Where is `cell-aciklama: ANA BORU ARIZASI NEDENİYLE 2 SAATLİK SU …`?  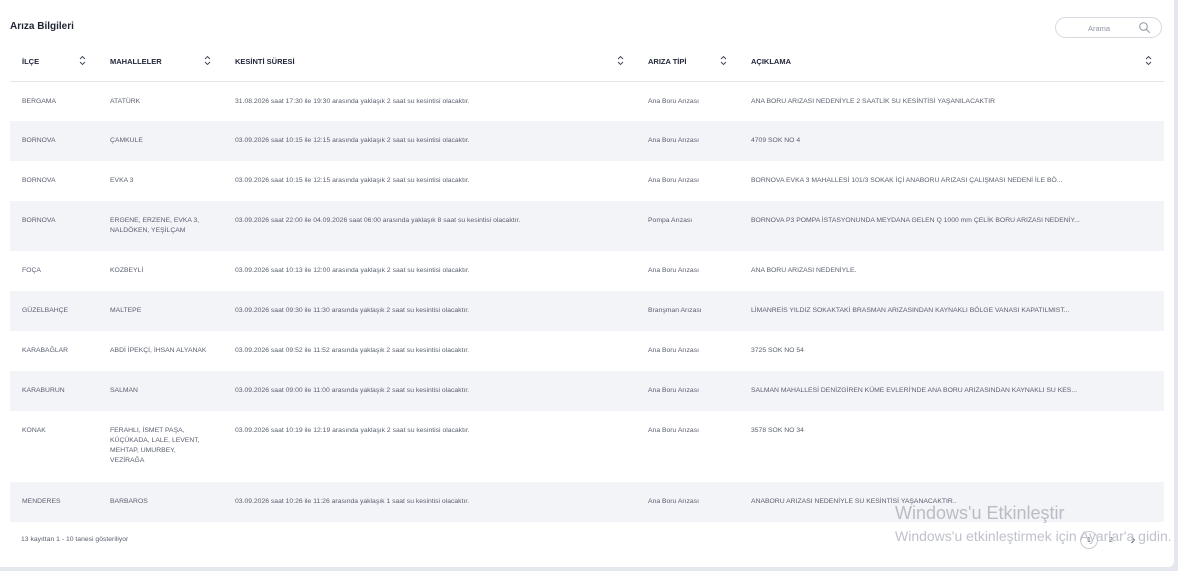
cell-aciklama: ANA BORU ARIZASI NEDENİYLE 2 SAATLİK SU … is located at coordinates (873, 101).